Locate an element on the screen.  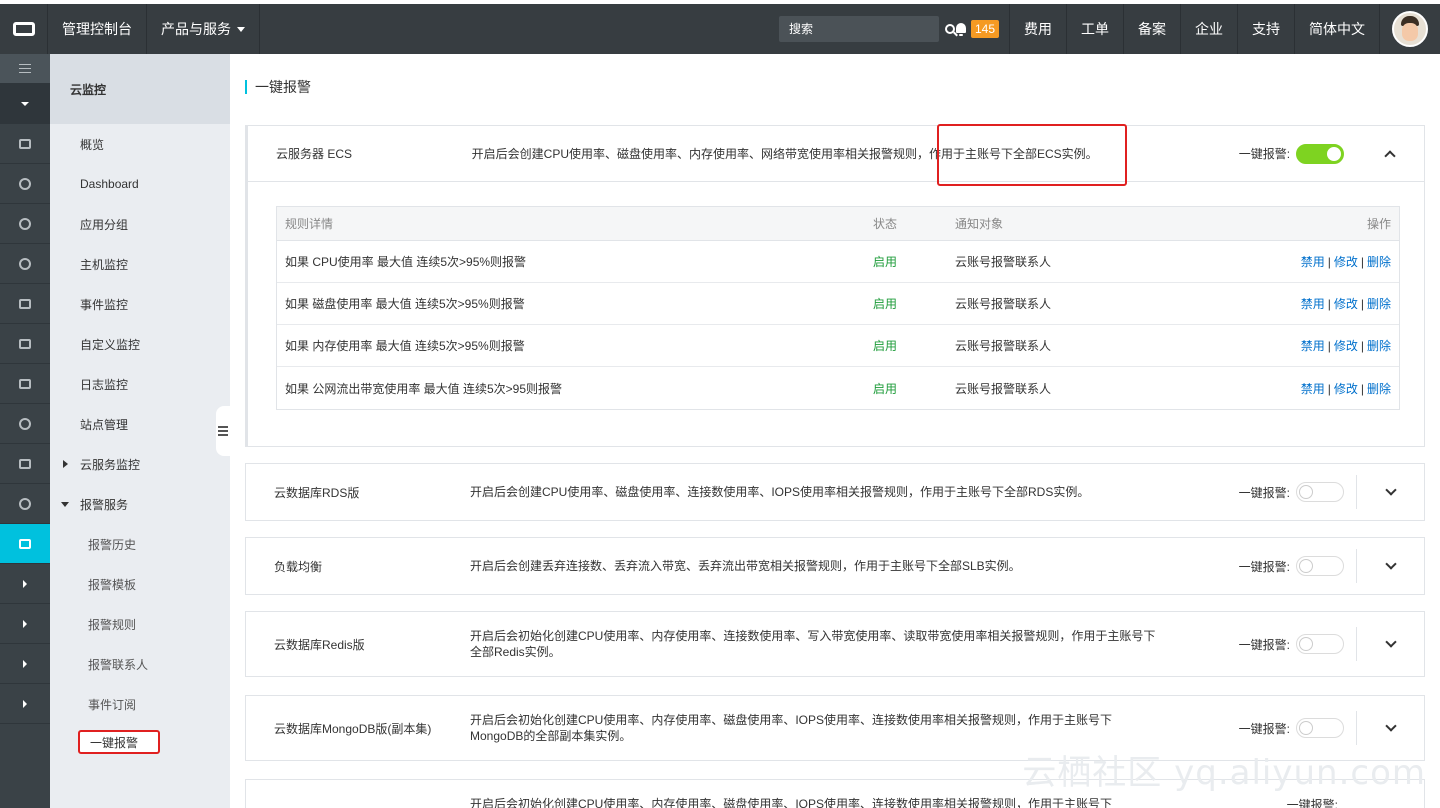
rail-menu-toggle is located at coordinates (25, 69).